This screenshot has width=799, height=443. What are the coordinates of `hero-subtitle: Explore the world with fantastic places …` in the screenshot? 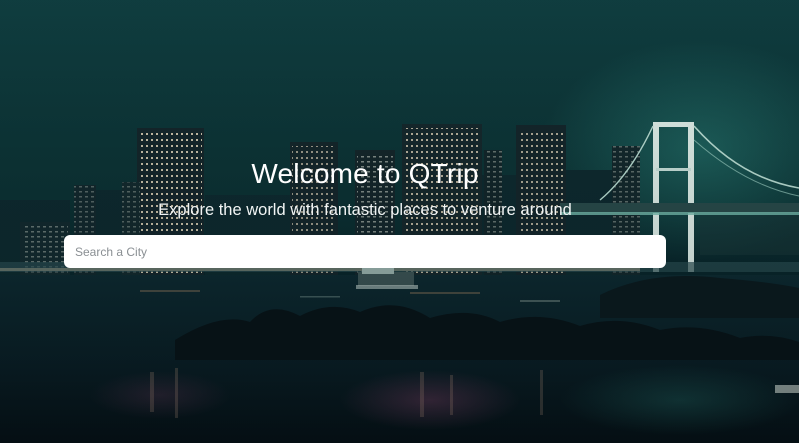 It's located at (365, 210).